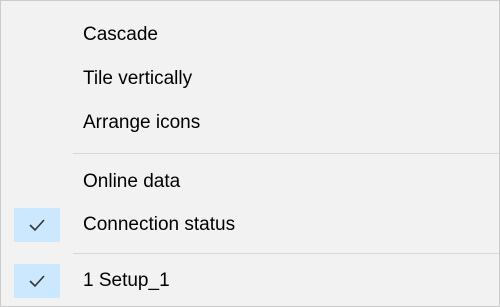 This screenshot has width=500, height=307. Describe the element at coordinates (250, 79) in the screenshot. I see `menu-item-tile-vertically: Tile vertically` at that location.